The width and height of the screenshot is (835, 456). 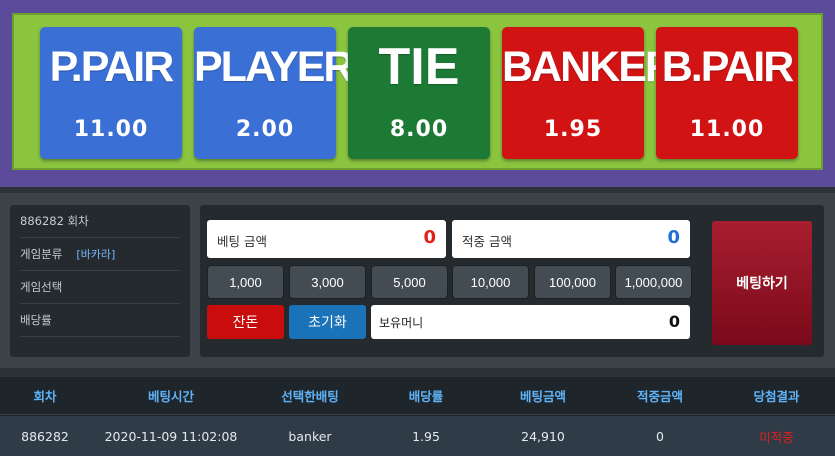 I want to click on header-round: 회차, so click(x=45, y=396).